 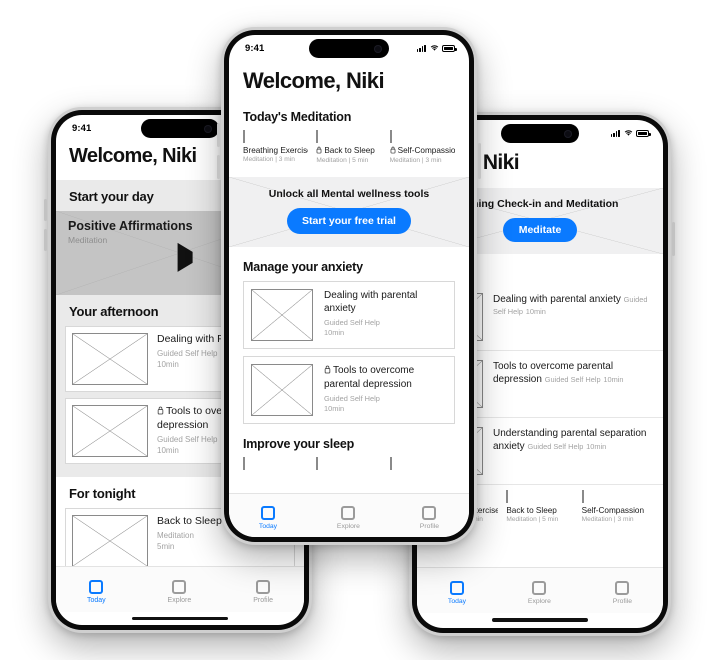 I want to click on meditation-card: Breathing Exercise Meditation | 3 min, so click(x=276, y=147).